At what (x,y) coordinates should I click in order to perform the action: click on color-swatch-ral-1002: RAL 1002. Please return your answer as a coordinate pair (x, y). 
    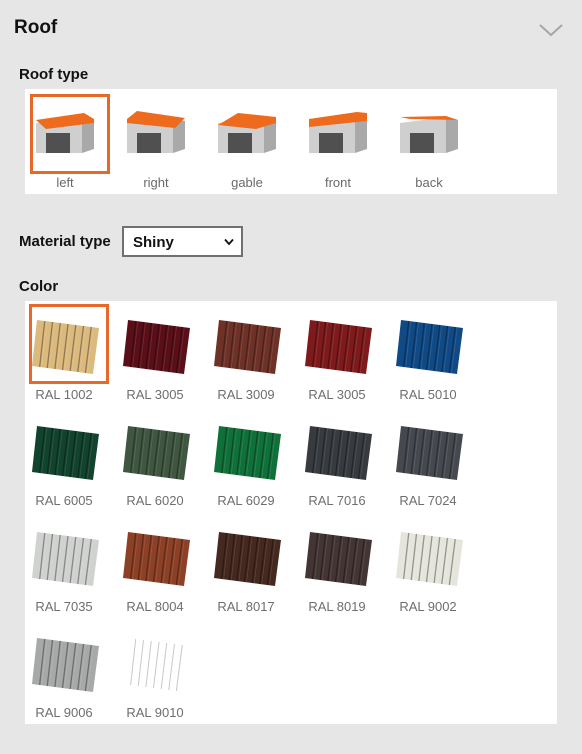
    Looking at the image, I should click on (69, 353).